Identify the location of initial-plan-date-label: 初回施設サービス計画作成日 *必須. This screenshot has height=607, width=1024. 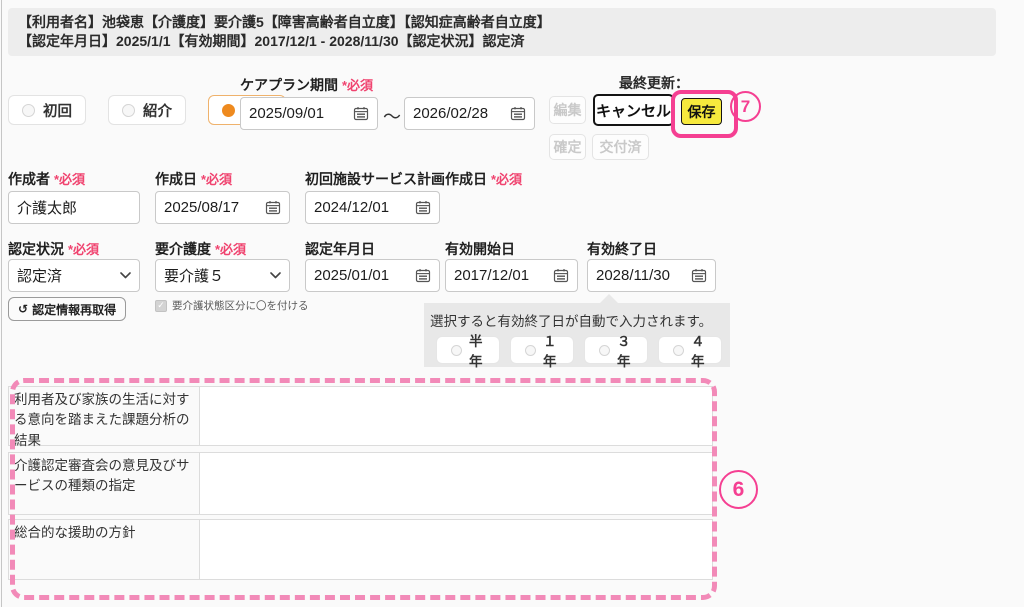
(414, 179).